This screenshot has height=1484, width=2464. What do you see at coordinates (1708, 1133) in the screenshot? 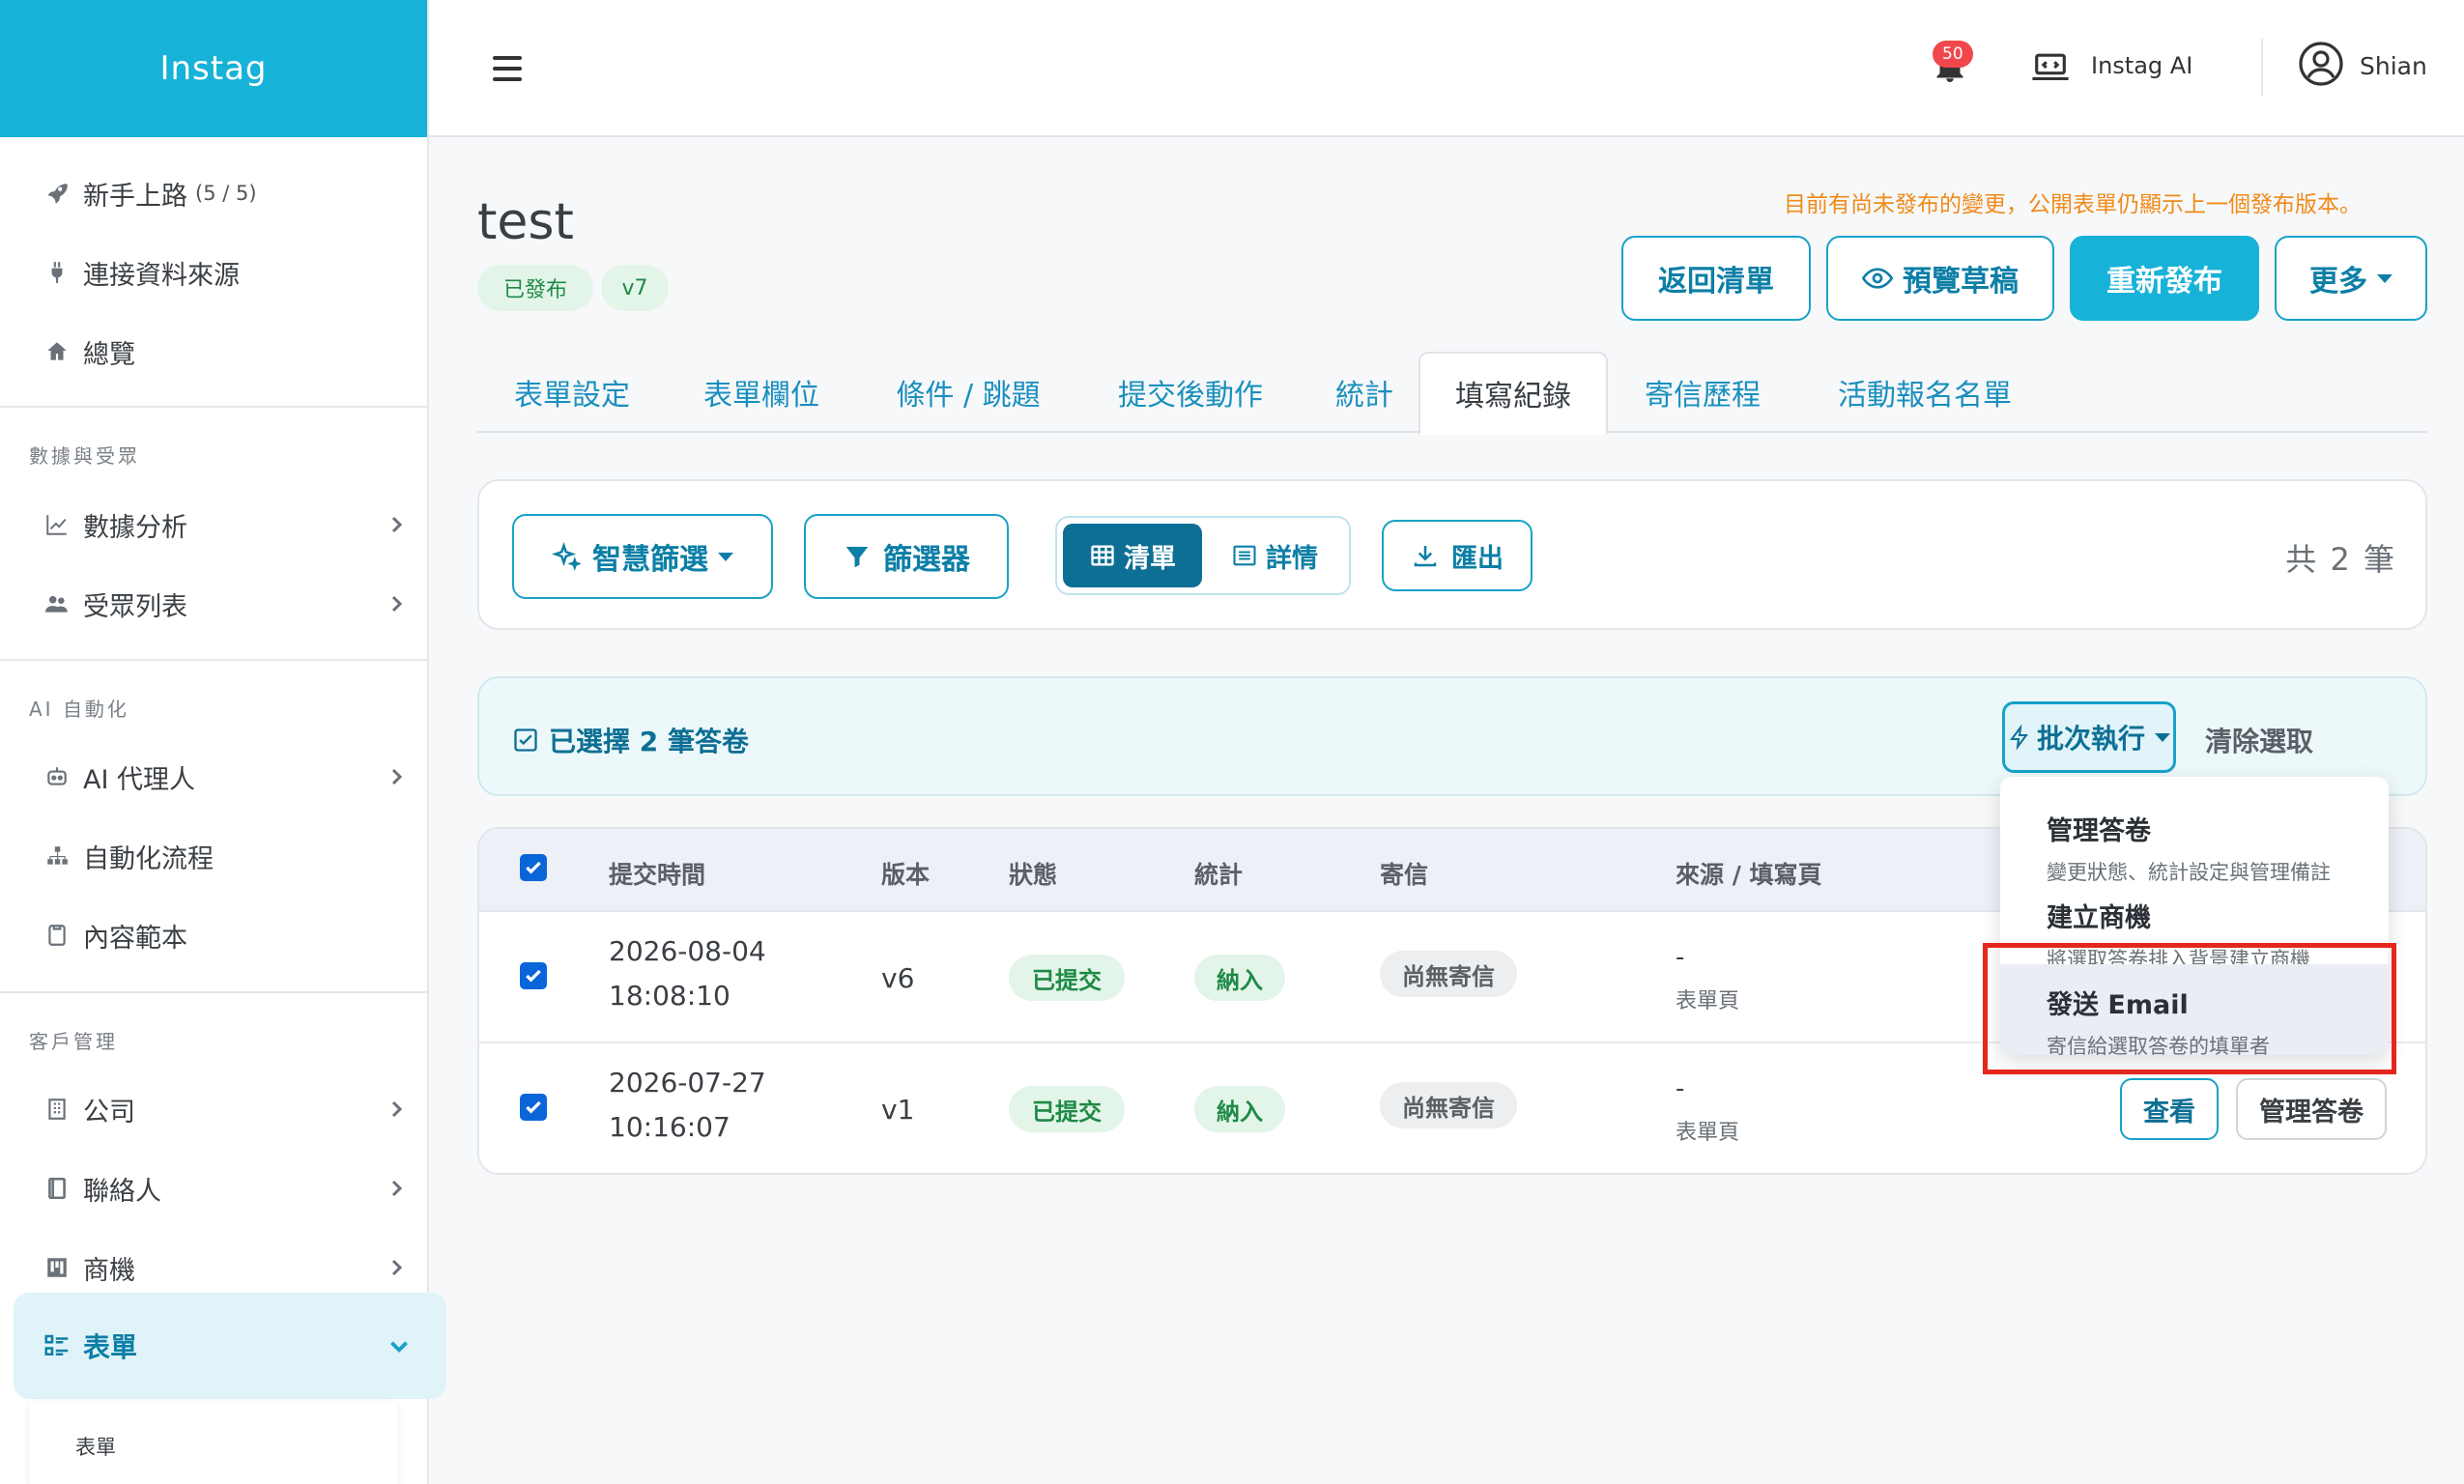
I see `source-page: 表單頁` at bounding box center [1708, 1133].